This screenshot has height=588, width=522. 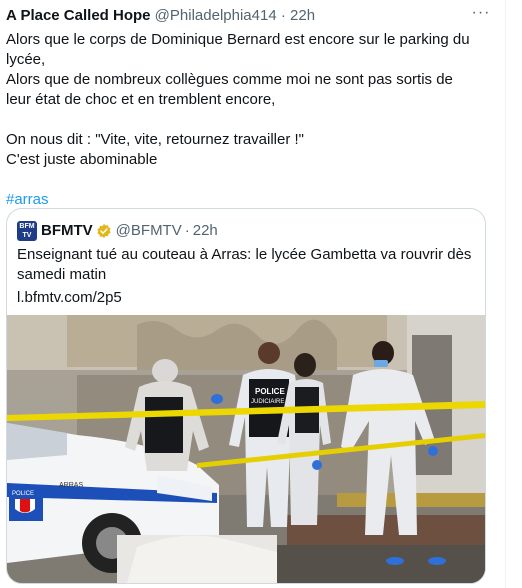 What do you see at coordinates (27, 231) in the screenshot?
I see `avatar: BFM TV` at bounding box center [27, 231].